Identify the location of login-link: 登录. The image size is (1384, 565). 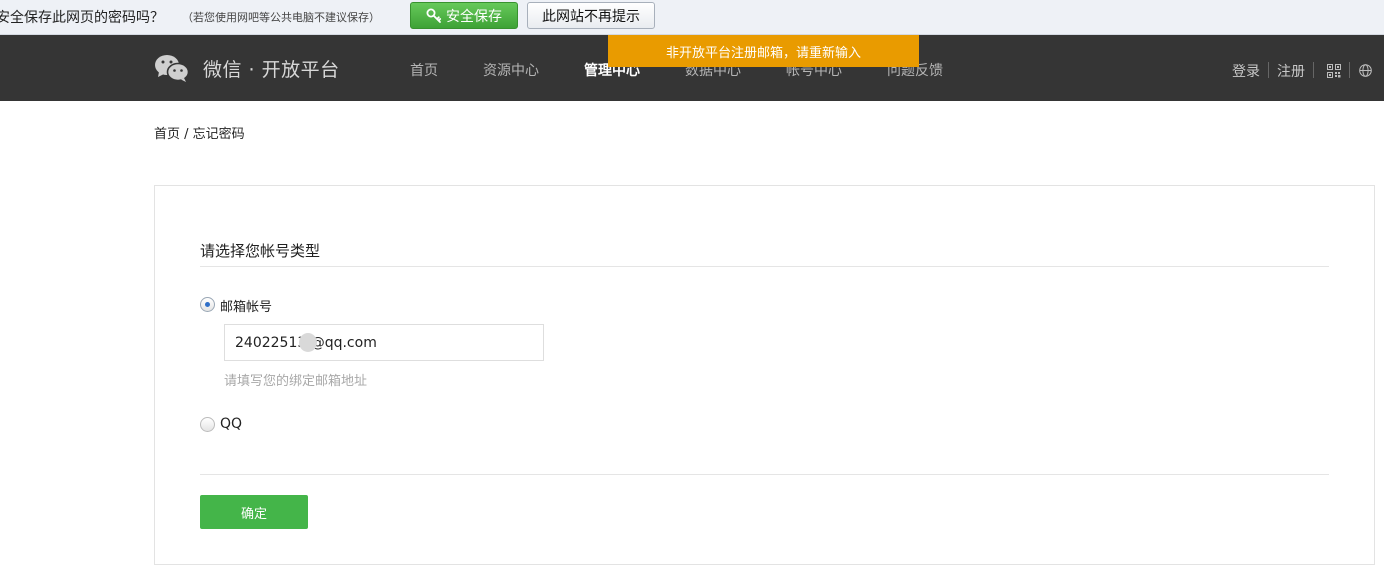
(1246, 71).